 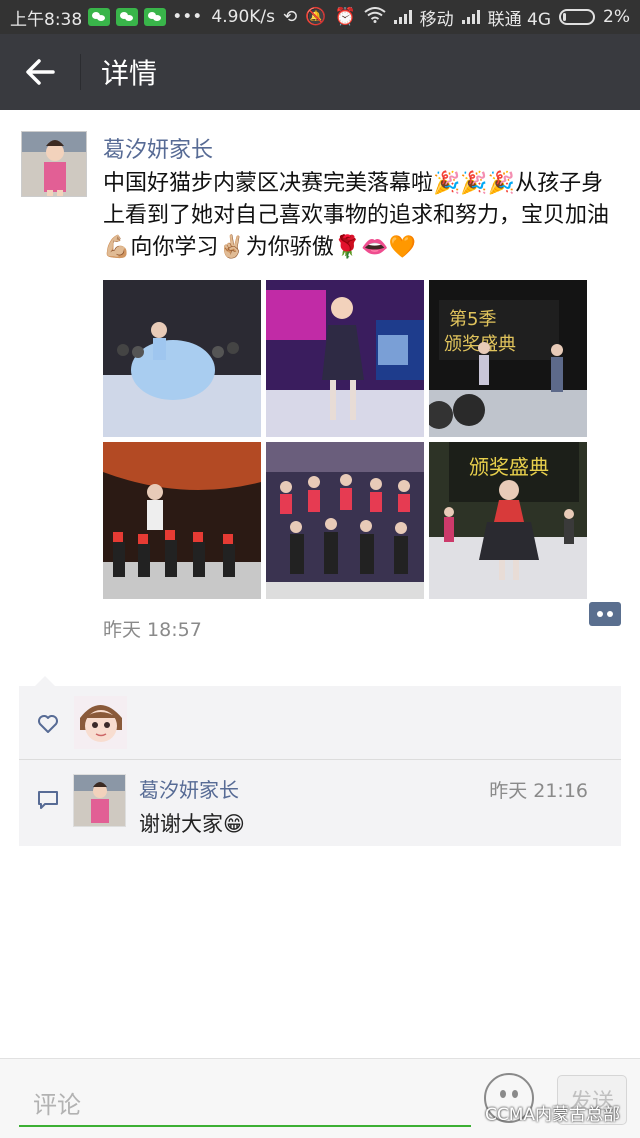 I want to click on back-button, so click(x=40, y=72).